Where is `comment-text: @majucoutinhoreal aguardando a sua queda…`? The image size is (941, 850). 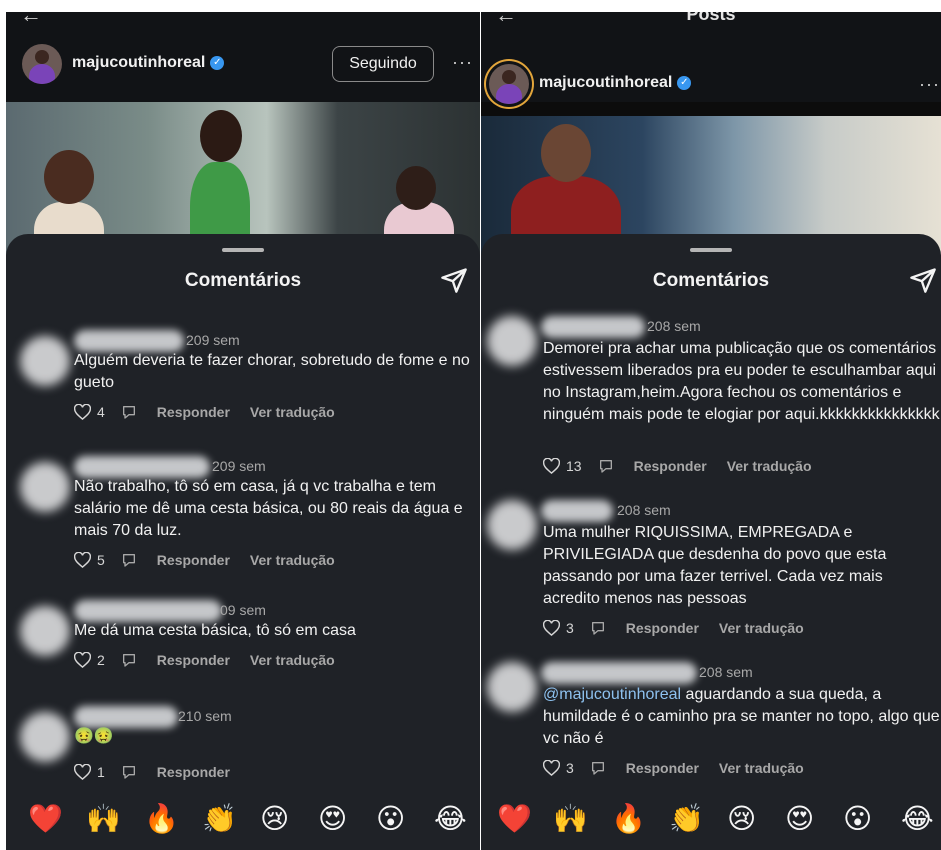
comment-text: @majucoutinhoreal aguardando a sua queda… is located at coordinates (742, 717).